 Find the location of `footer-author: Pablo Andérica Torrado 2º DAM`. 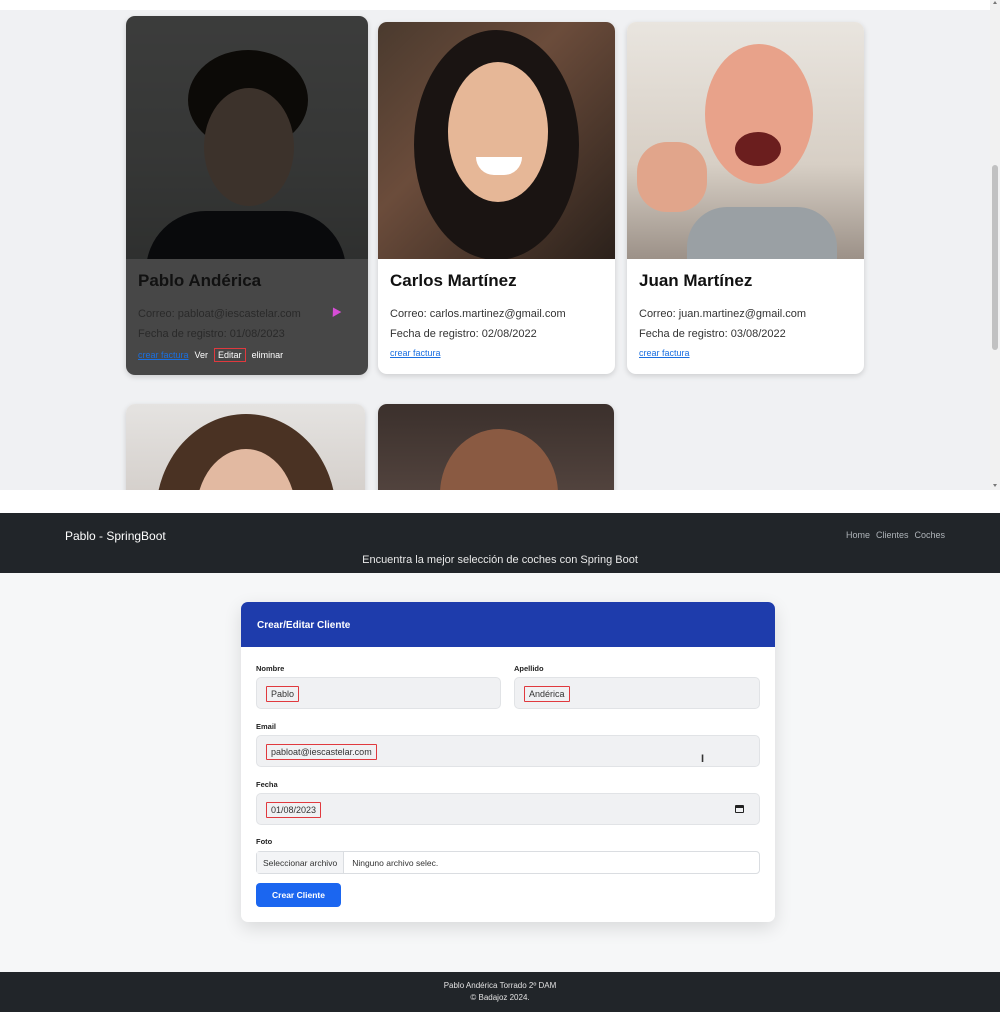

footer-author: Pablo Andérica Torrado 2º DAM is located at coordinates (500, 985).